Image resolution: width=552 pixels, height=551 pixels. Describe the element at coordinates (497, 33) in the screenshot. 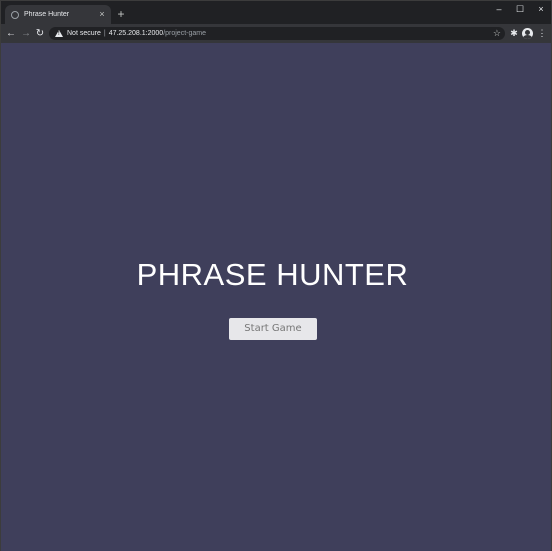

I see `bookmark-star-icon: ☆` at that location.